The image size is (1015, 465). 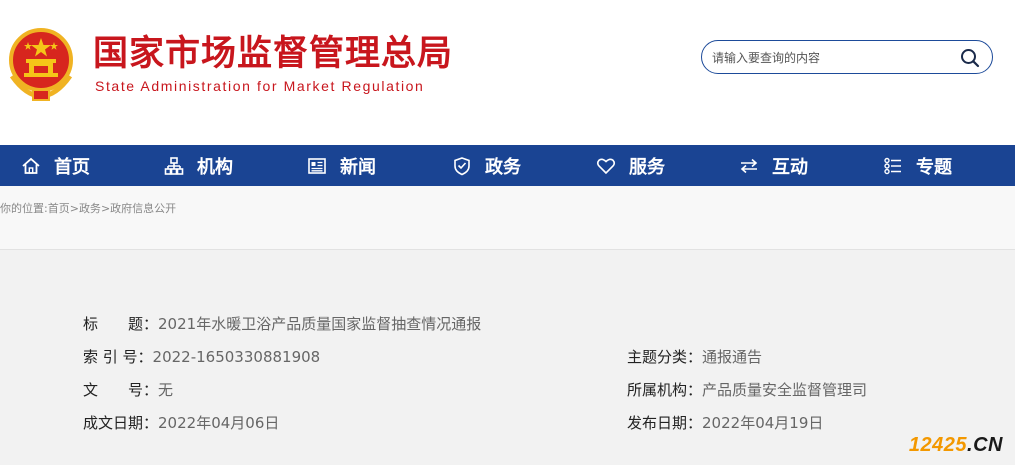 I want to click on nav-item-home: 首页, so click(x=55, y=165).